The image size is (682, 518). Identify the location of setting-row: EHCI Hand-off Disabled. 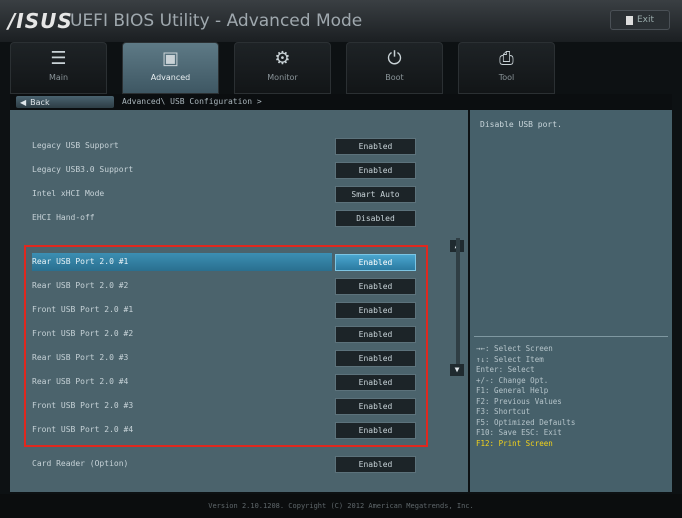
(232, 218).